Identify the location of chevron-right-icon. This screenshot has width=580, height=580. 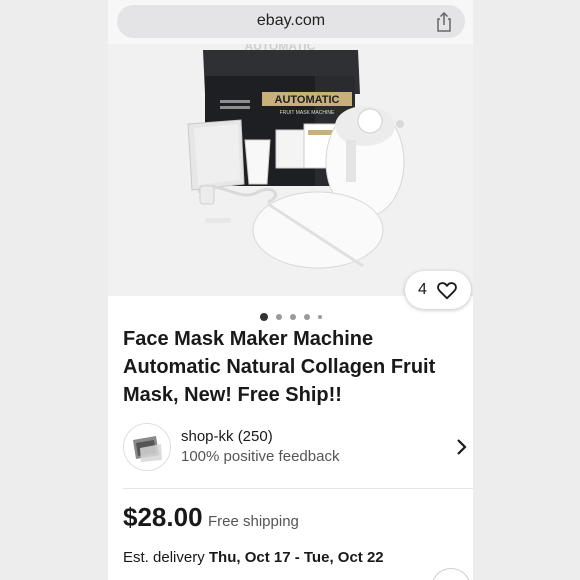
(462, 447).